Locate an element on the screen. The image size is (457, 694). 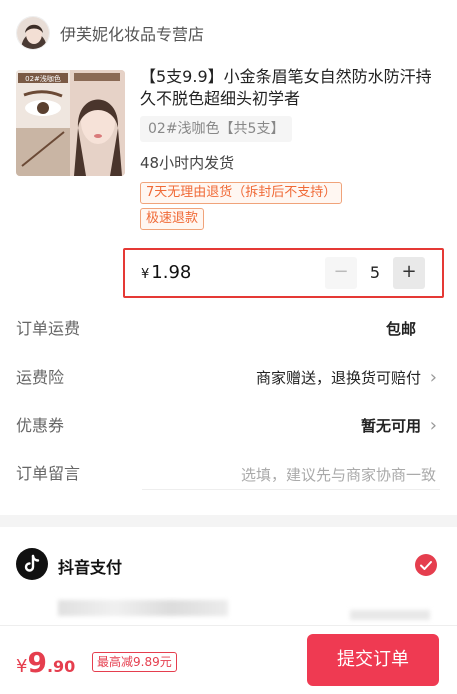
shipping-time: 48小时内发货 is located at coordinates (187, 163).